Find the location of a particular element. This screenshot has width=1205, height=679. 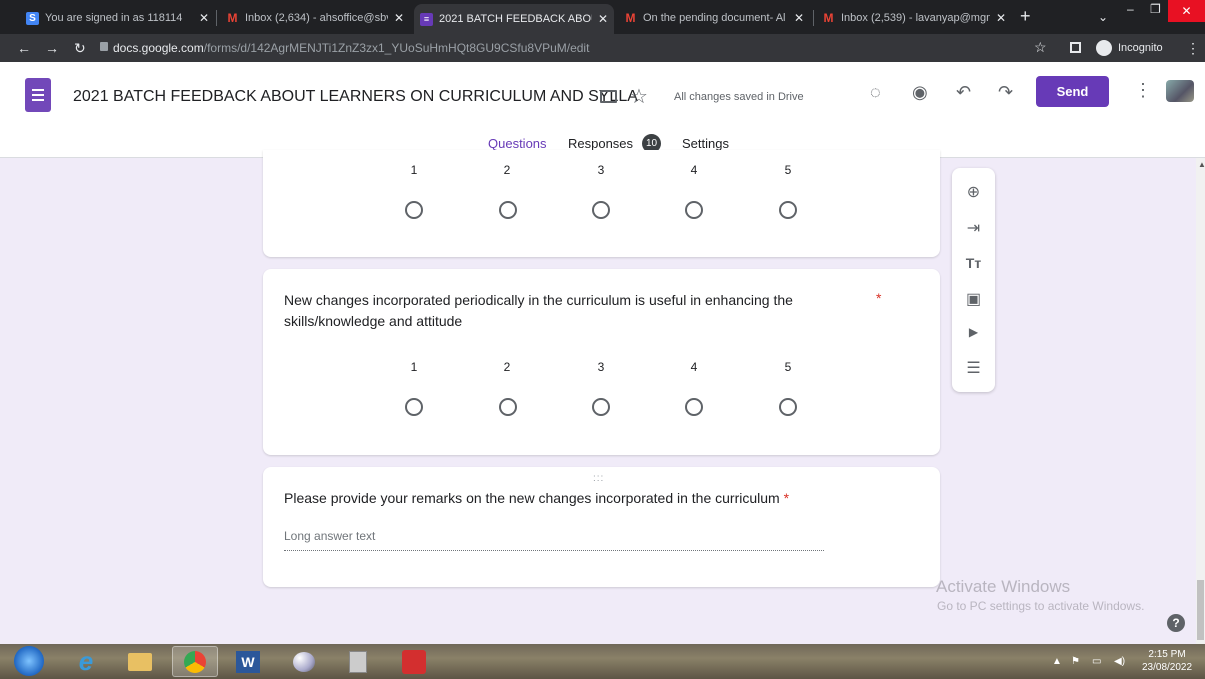

network-app-icon is located at coordinates (358, 661).